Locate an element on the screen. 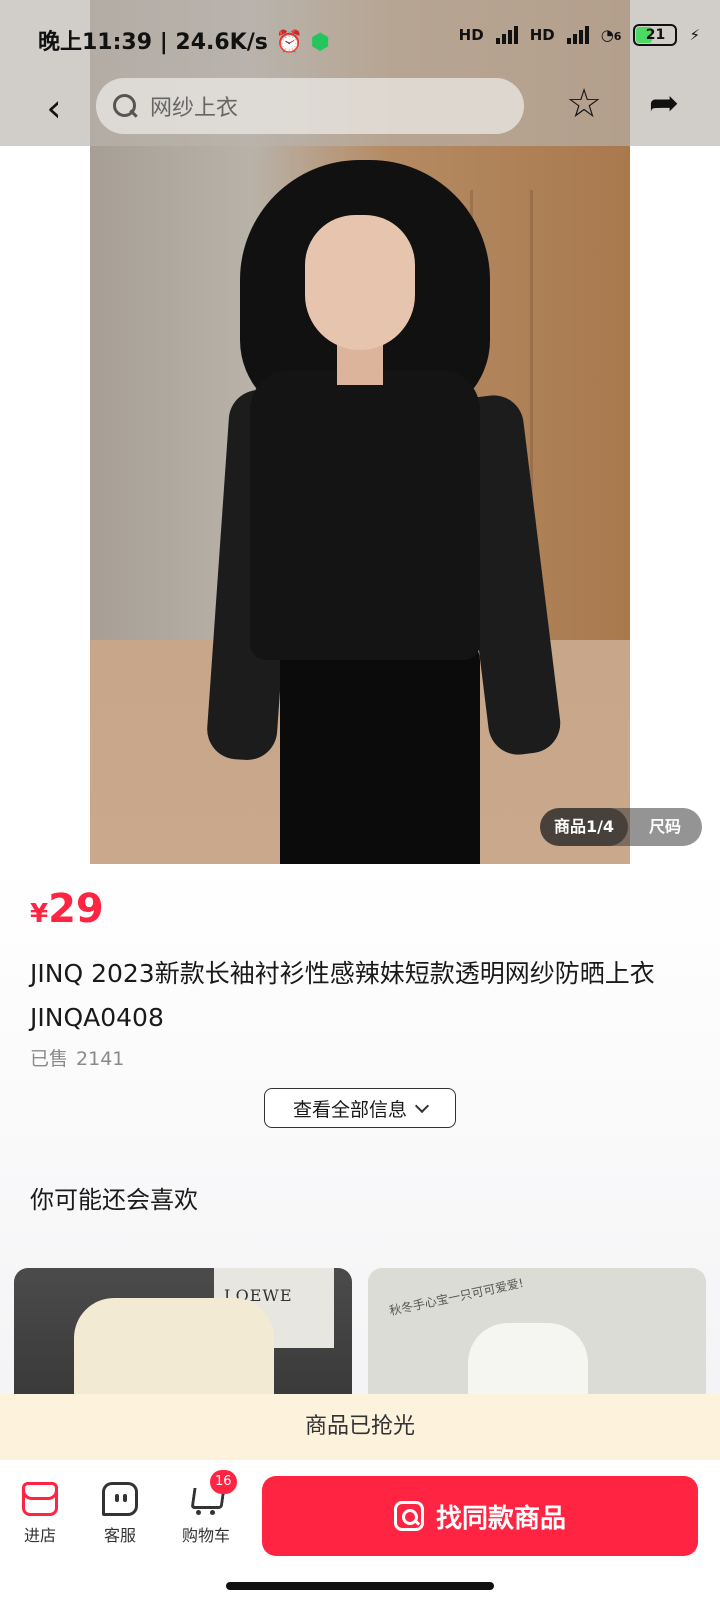 The image size is (720, 1600). alarm-icon: ⏰ is located at coordinates (289, 42).